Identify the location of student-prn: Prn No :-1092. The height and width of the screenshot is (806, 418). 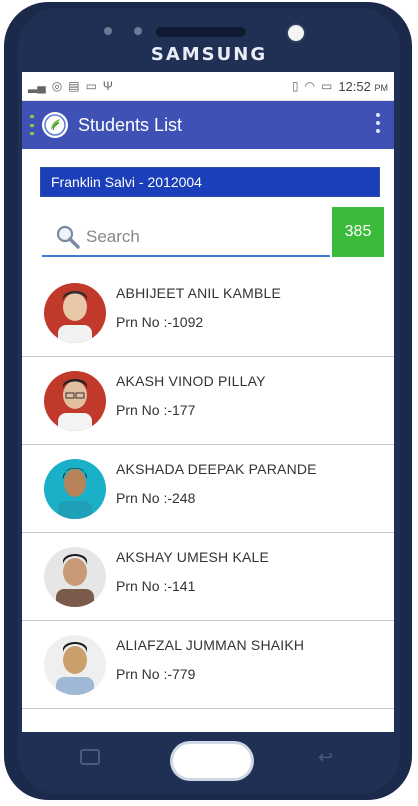
(160, 322).